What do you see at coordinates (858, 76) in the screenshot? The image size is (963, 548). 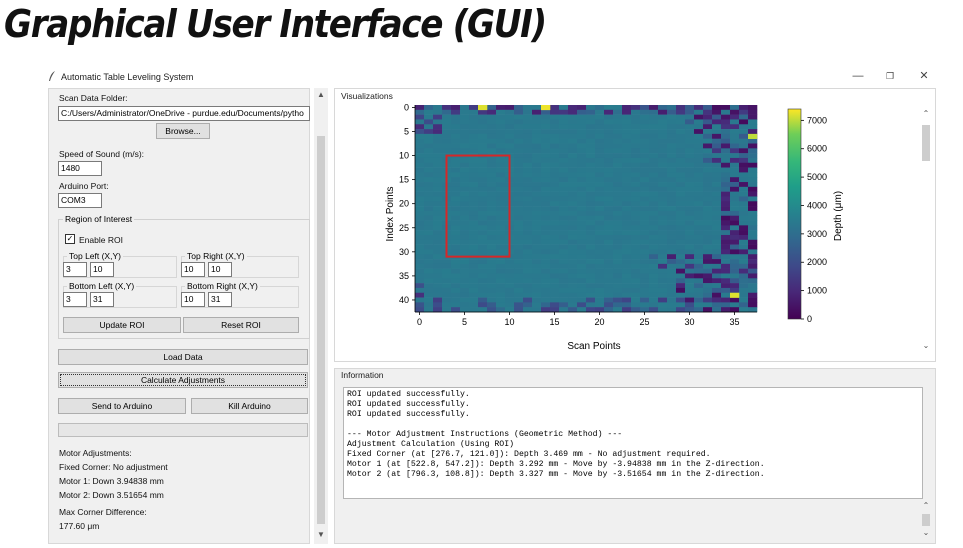 I see `minimize-button: —` at bounding box center [858, 76].